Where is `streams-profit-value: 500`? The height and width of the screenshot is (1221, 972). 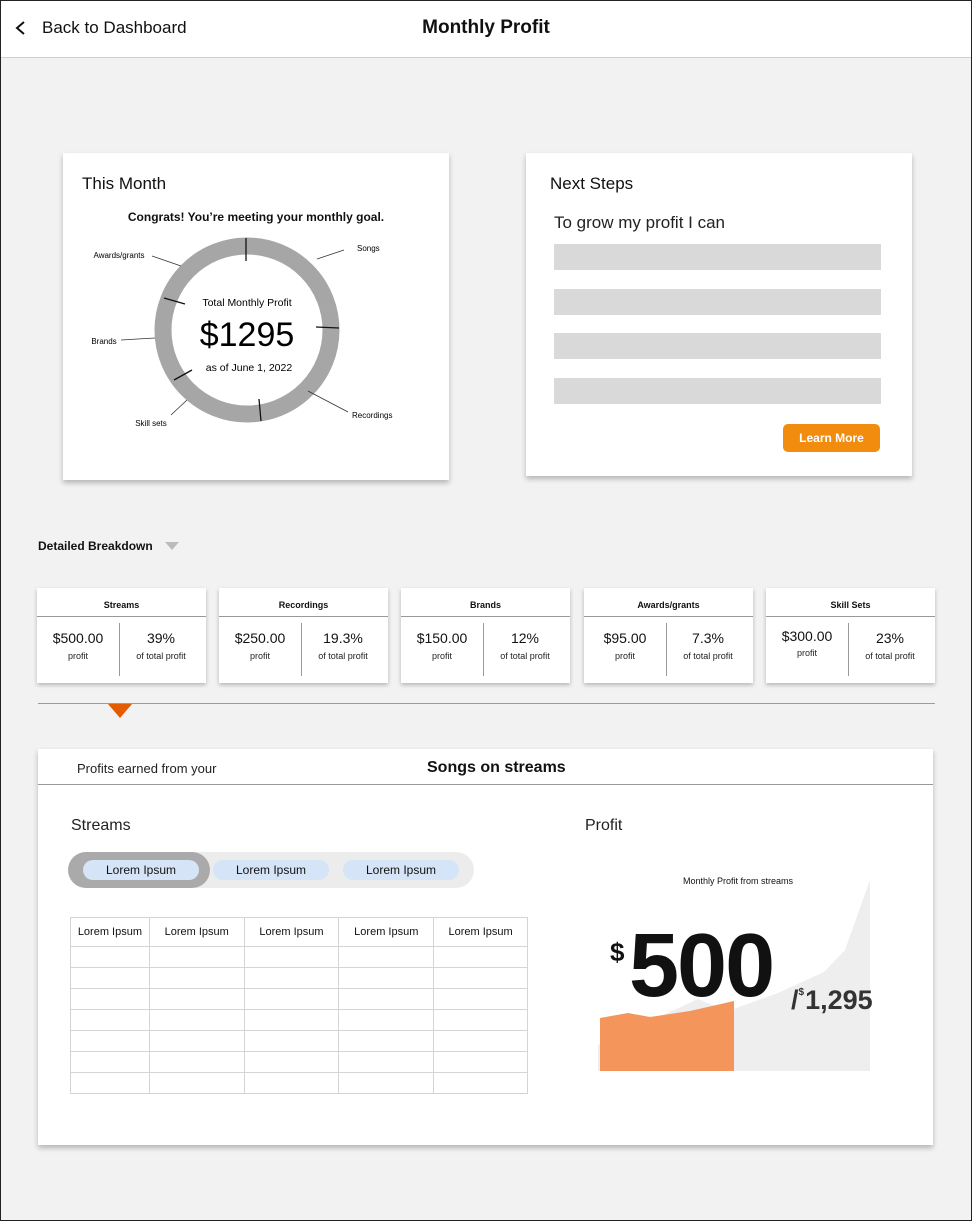 streams-profit-value: 500 is located at coordinates (702, 966).